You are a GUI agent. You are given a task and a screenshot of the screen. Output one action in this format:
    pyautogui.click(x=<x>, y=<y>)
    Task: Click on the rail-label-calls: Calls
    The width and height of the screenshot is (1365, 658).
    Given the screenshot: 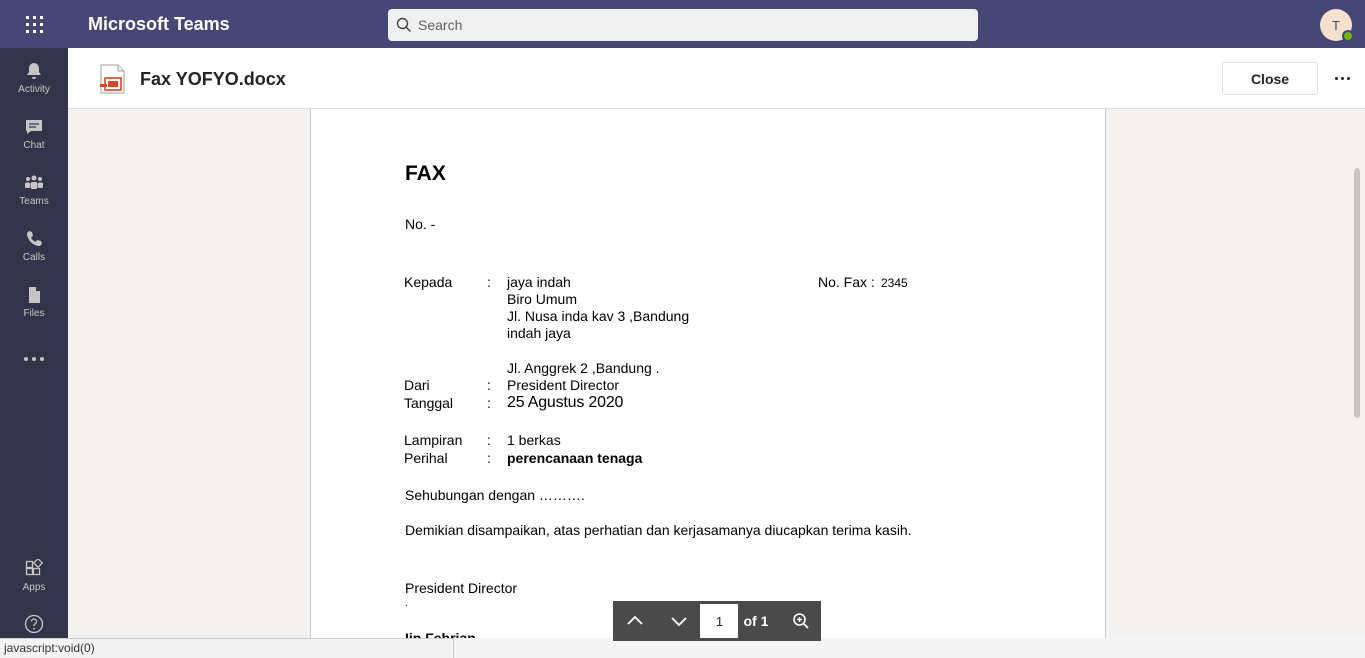 What is the action you would take?
    pyautogui.click(x=34, y=257)
    